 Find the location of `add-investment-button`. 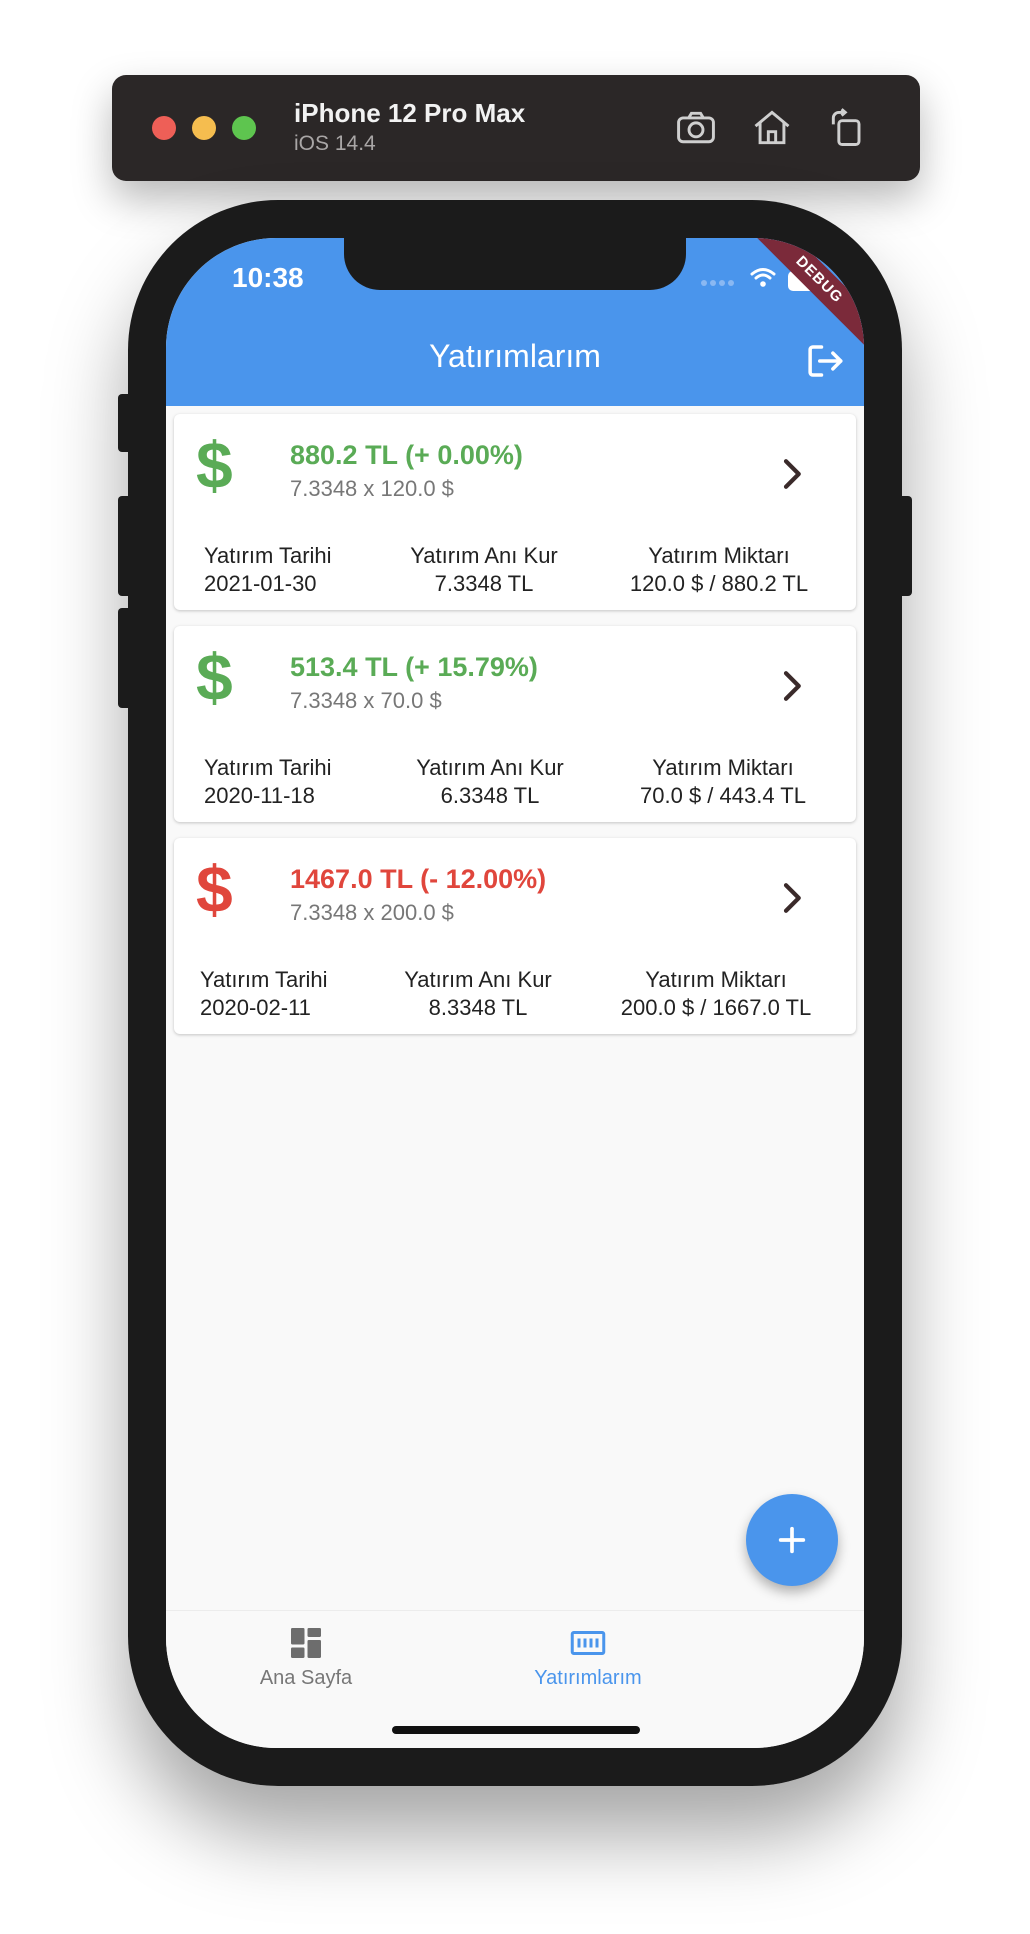

add-investment-button is located at coordinates (792, 1540).